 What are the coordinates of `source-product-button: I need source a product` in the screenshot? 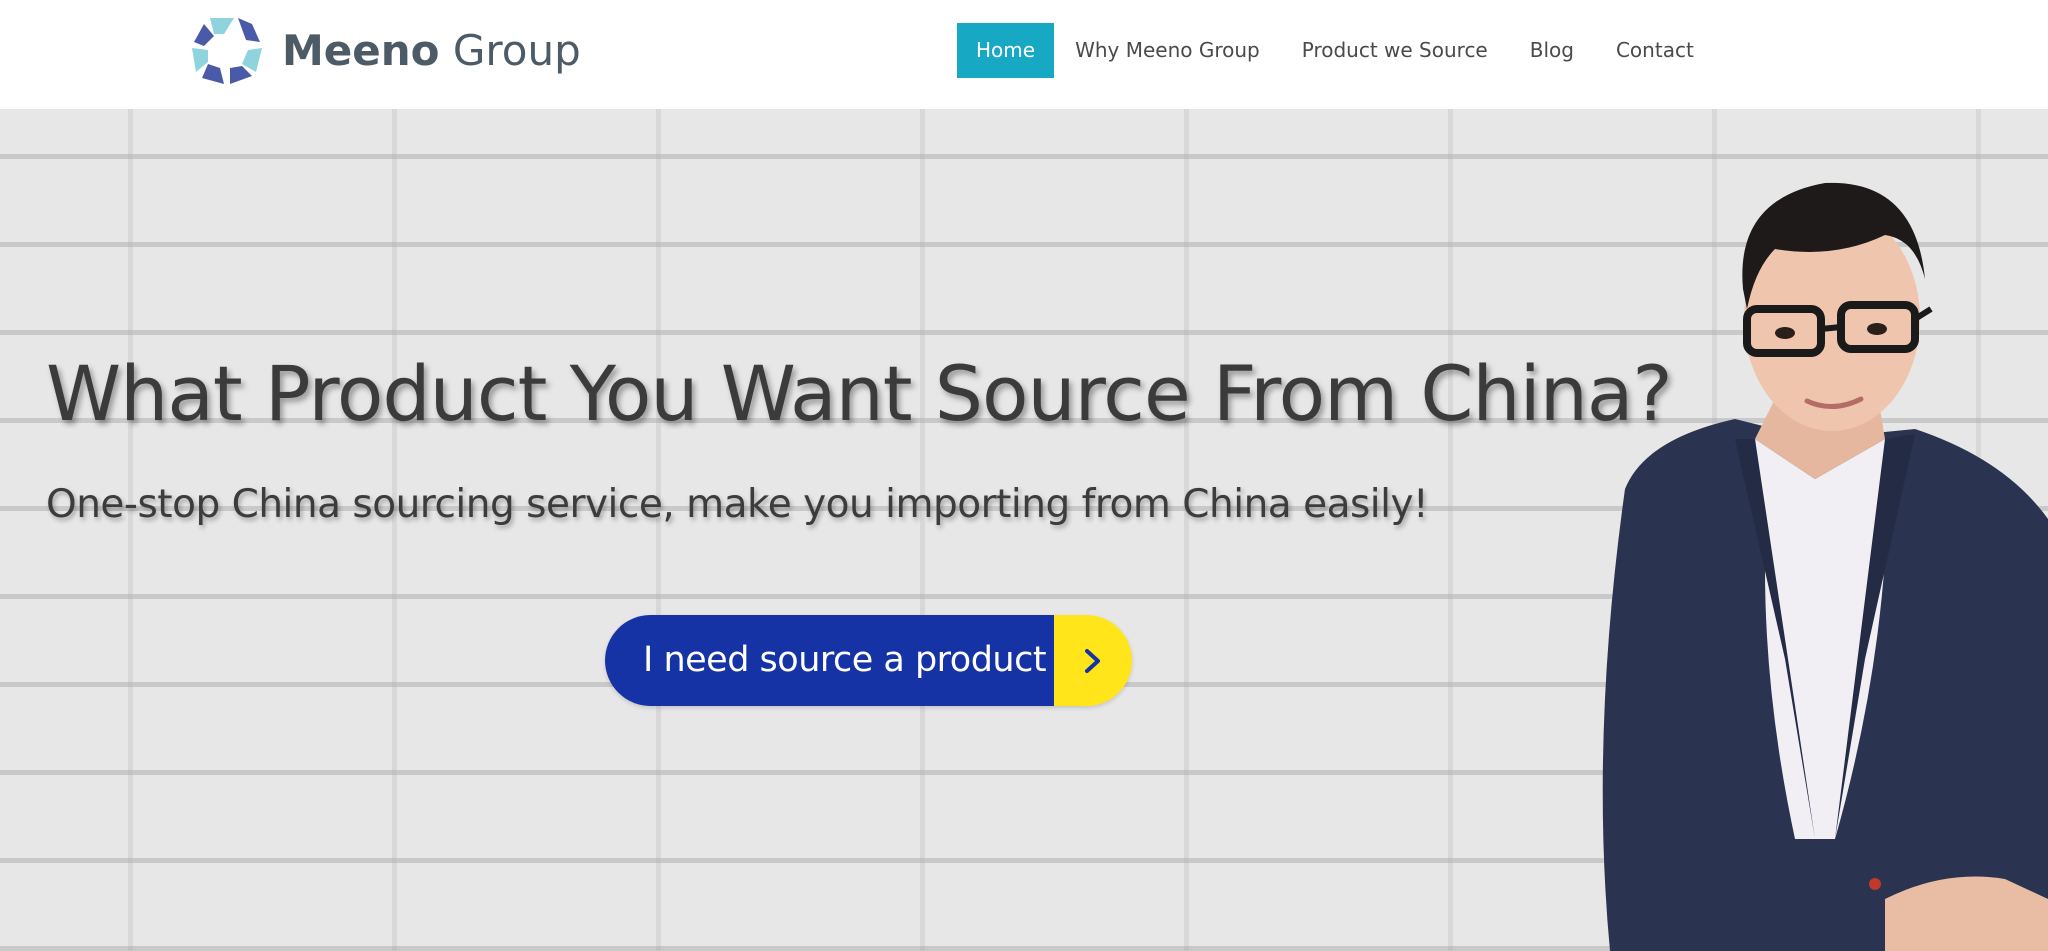 It's located at (868, 660).